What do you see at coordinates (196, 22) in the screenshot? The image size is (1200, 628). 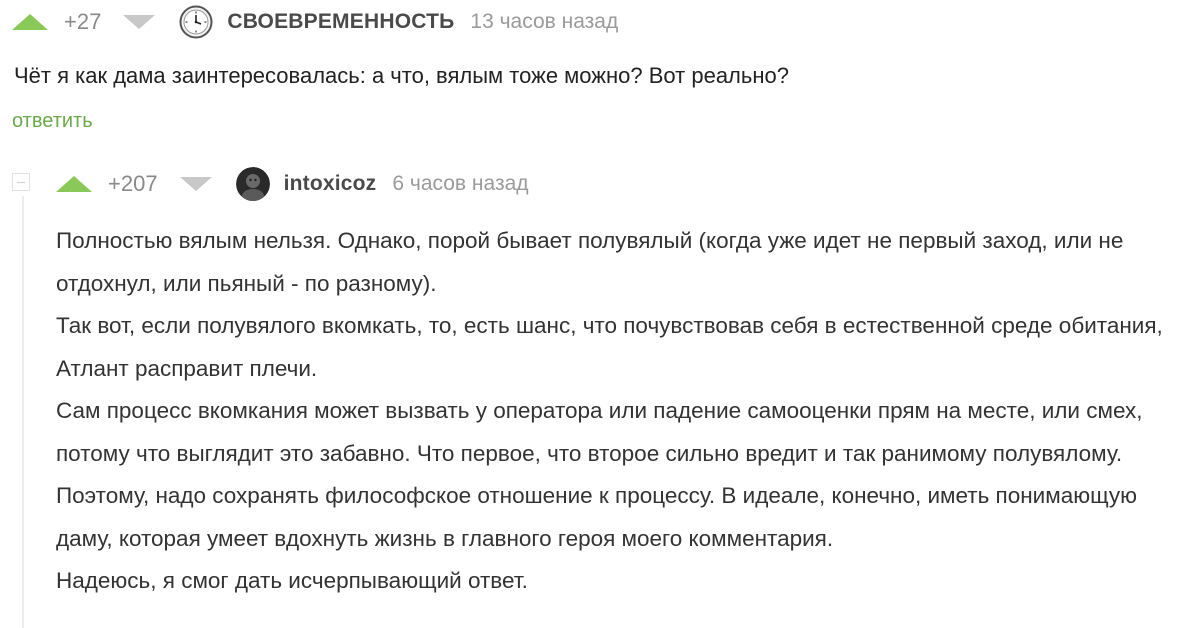 I see `clock-icon` at bounding box center [196, 22].